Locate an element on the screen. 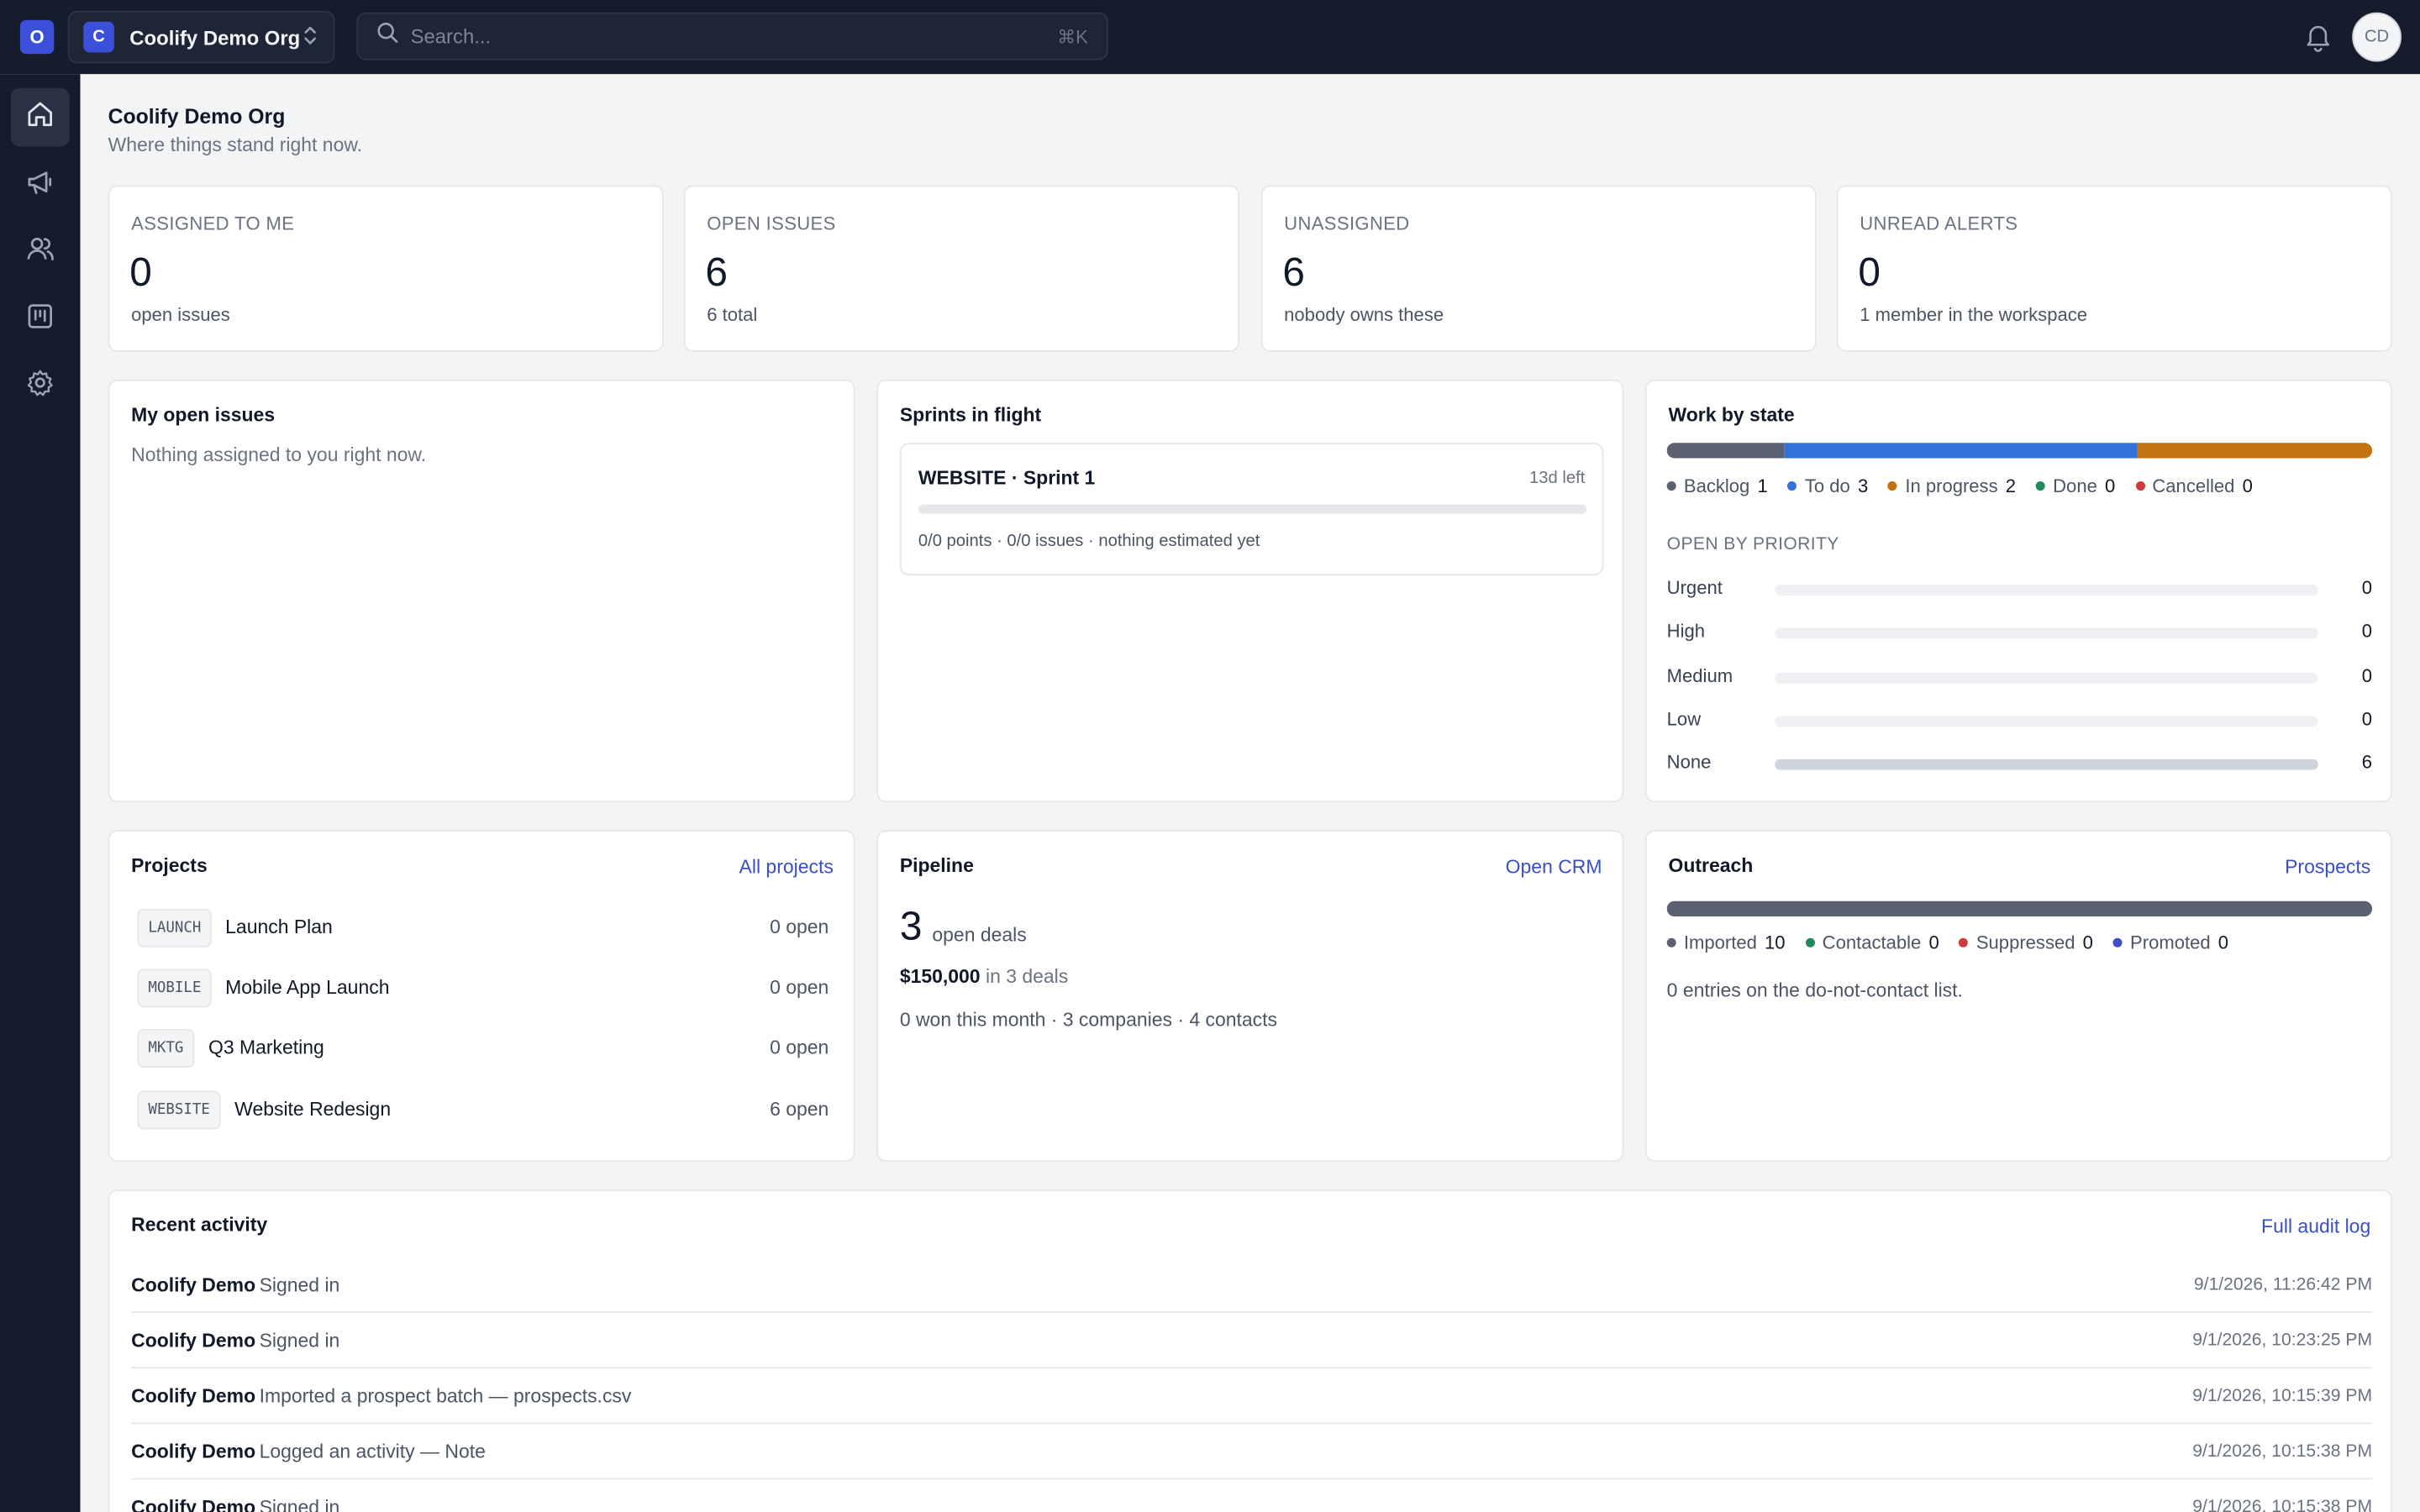  project-row: WEBSITE Website Redesign 6 open is located at coordinates (483, 1110).